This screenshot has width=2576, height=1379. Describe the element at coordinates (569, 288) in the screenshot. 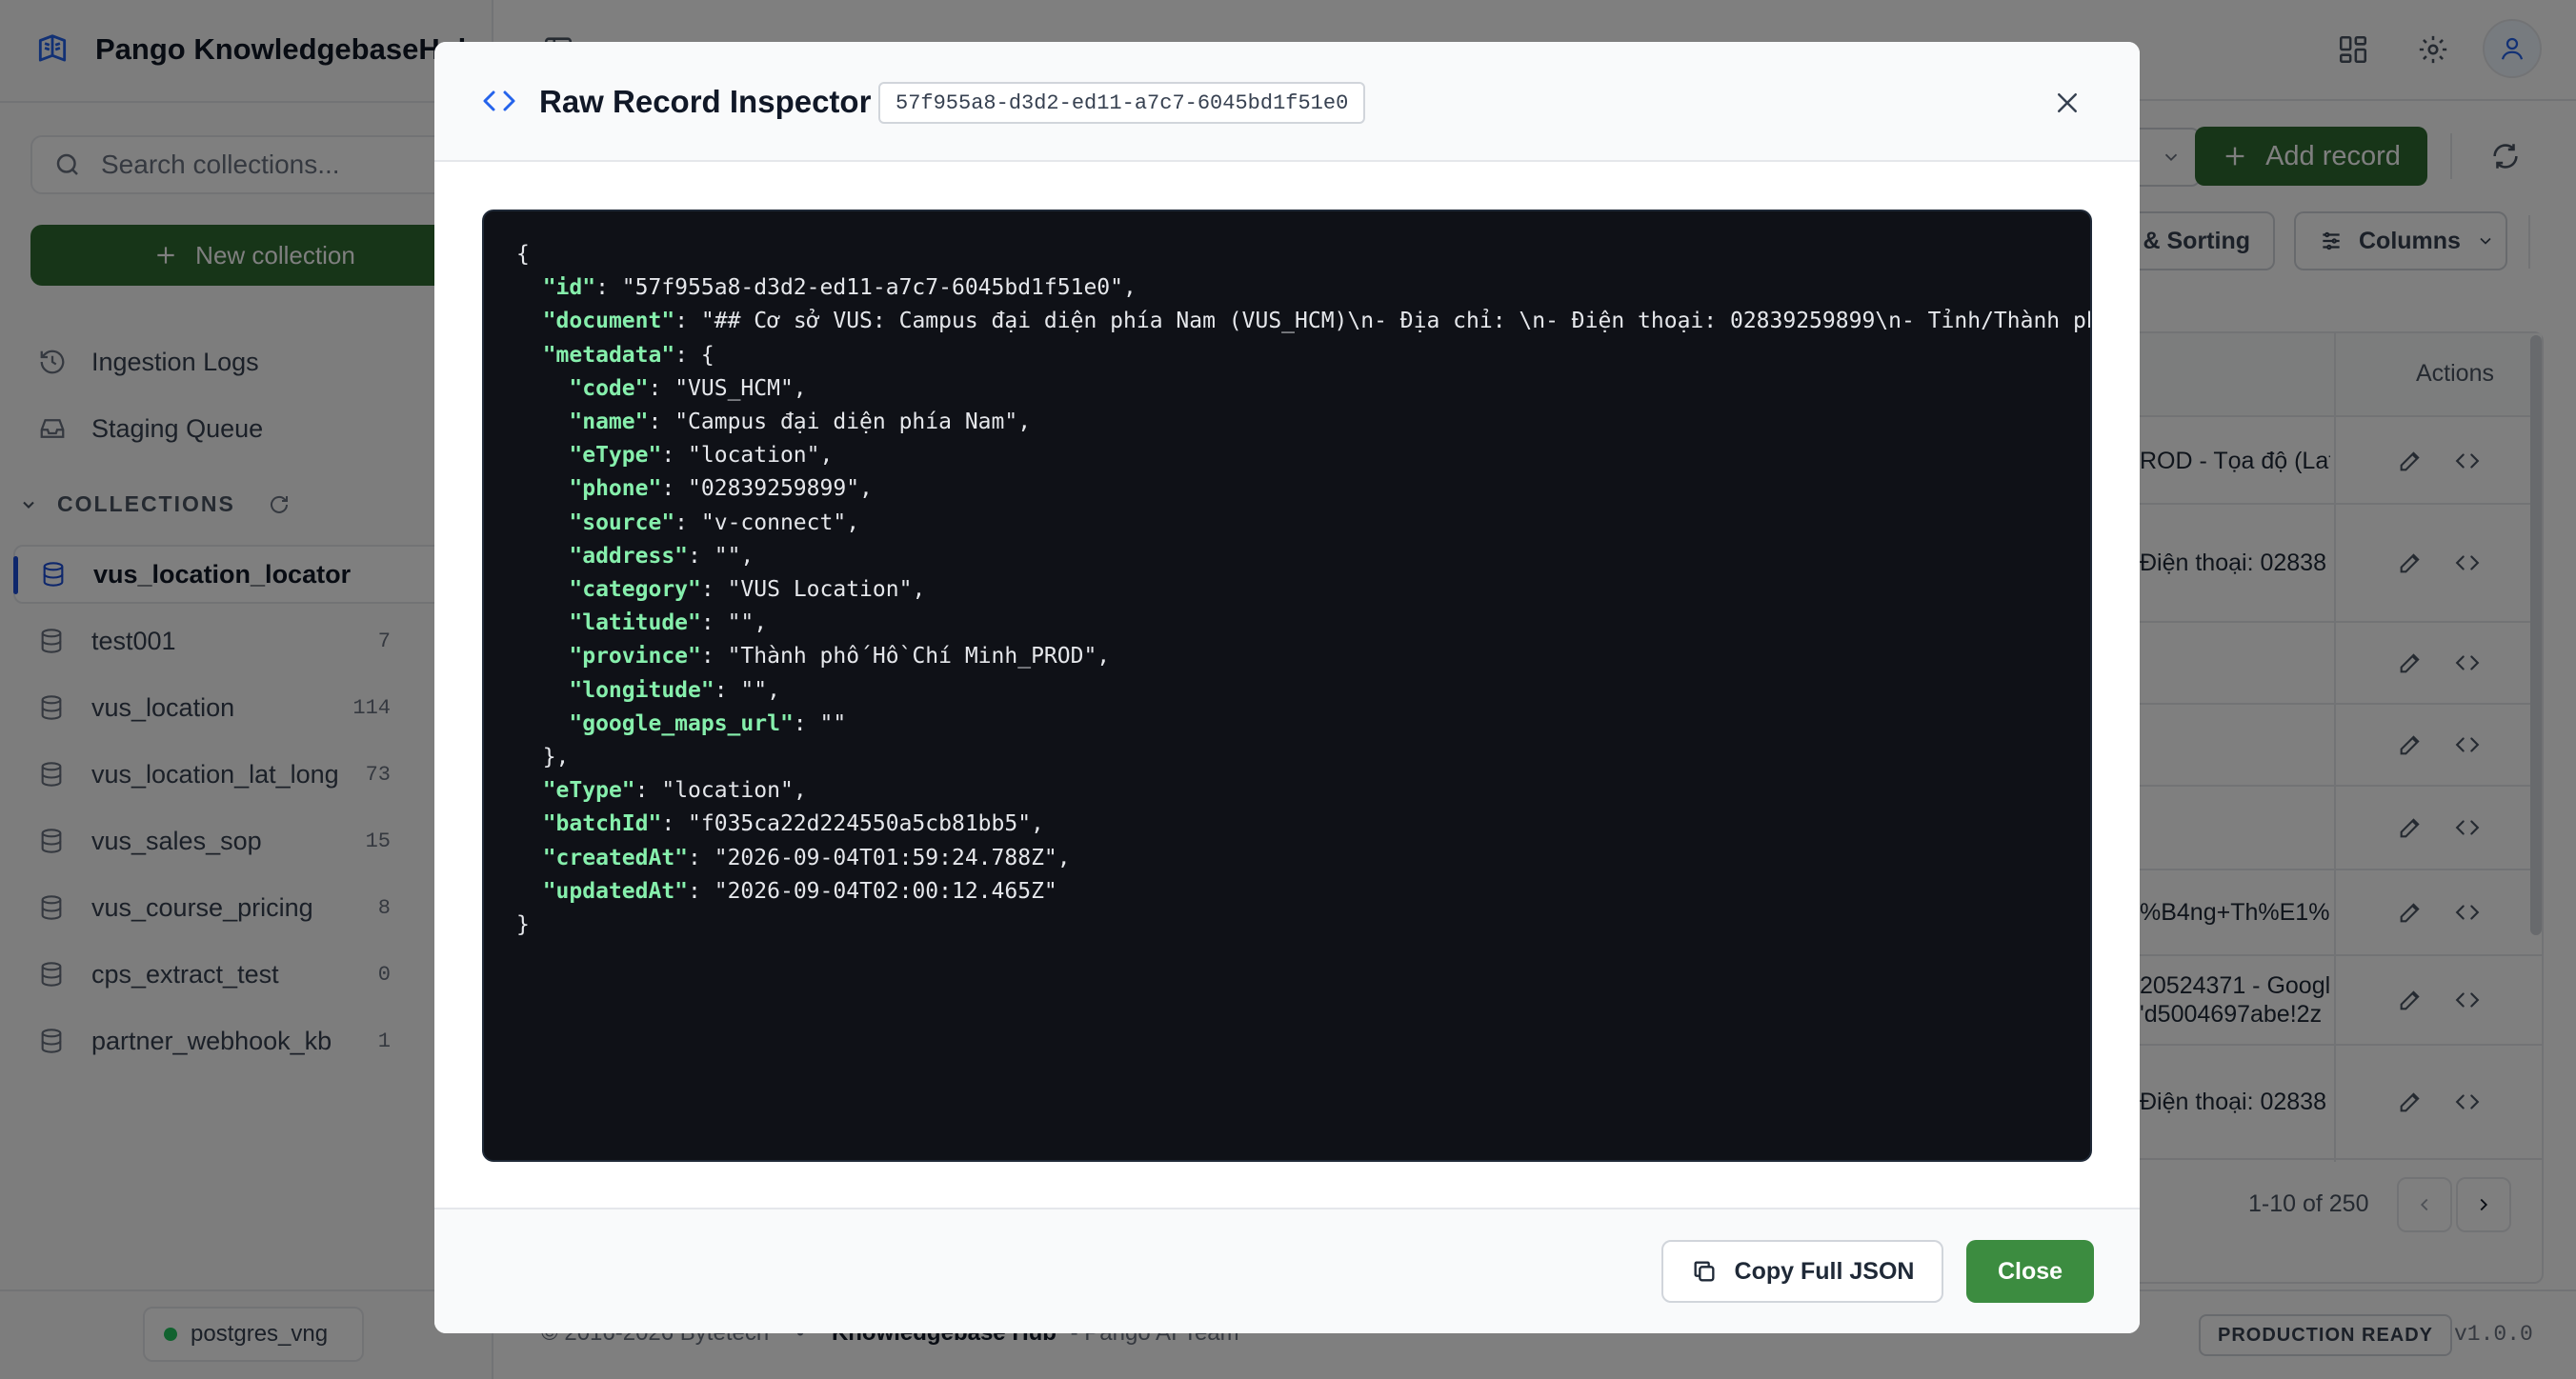

I see `json-key: "id"` at that location.